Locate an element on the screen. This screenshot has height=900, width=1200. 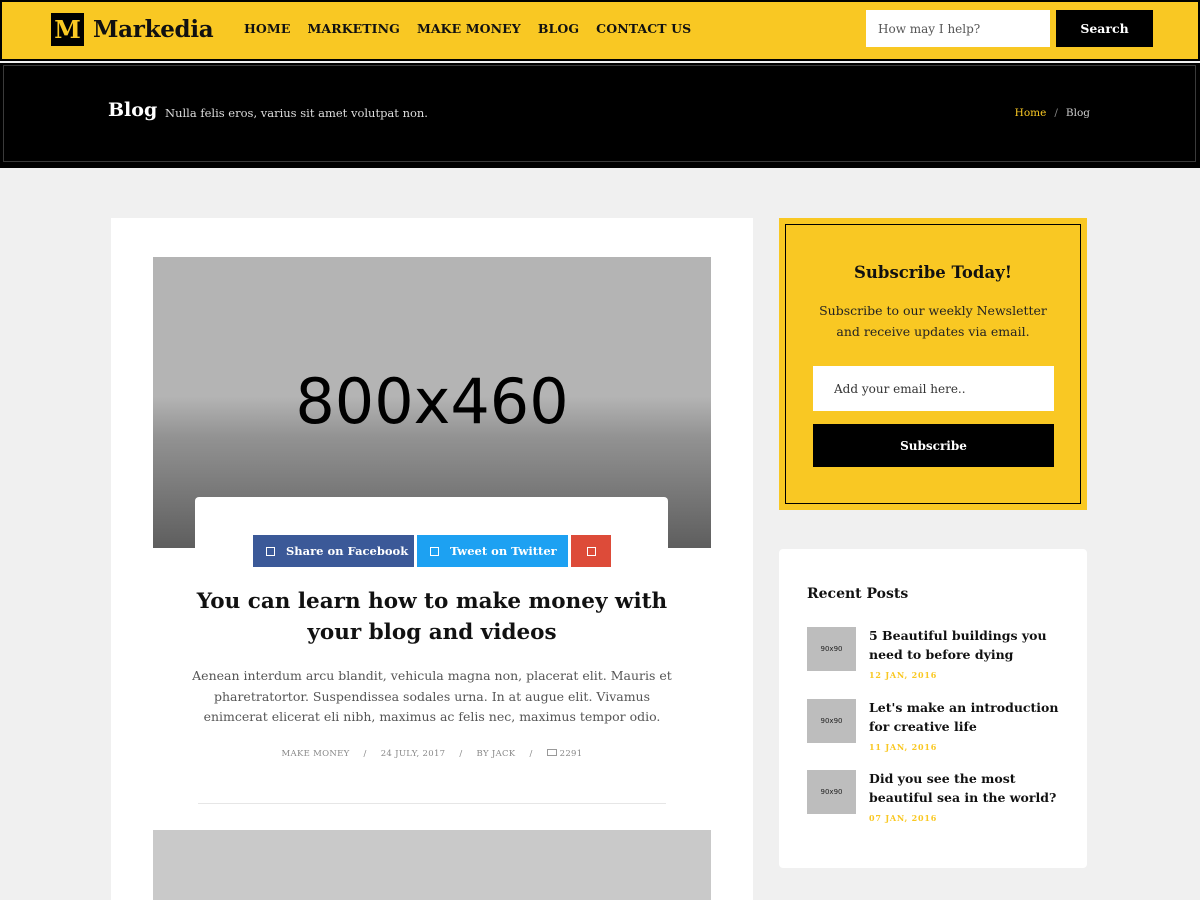
comment-count: 2291 is located at coordinates (571, 754).